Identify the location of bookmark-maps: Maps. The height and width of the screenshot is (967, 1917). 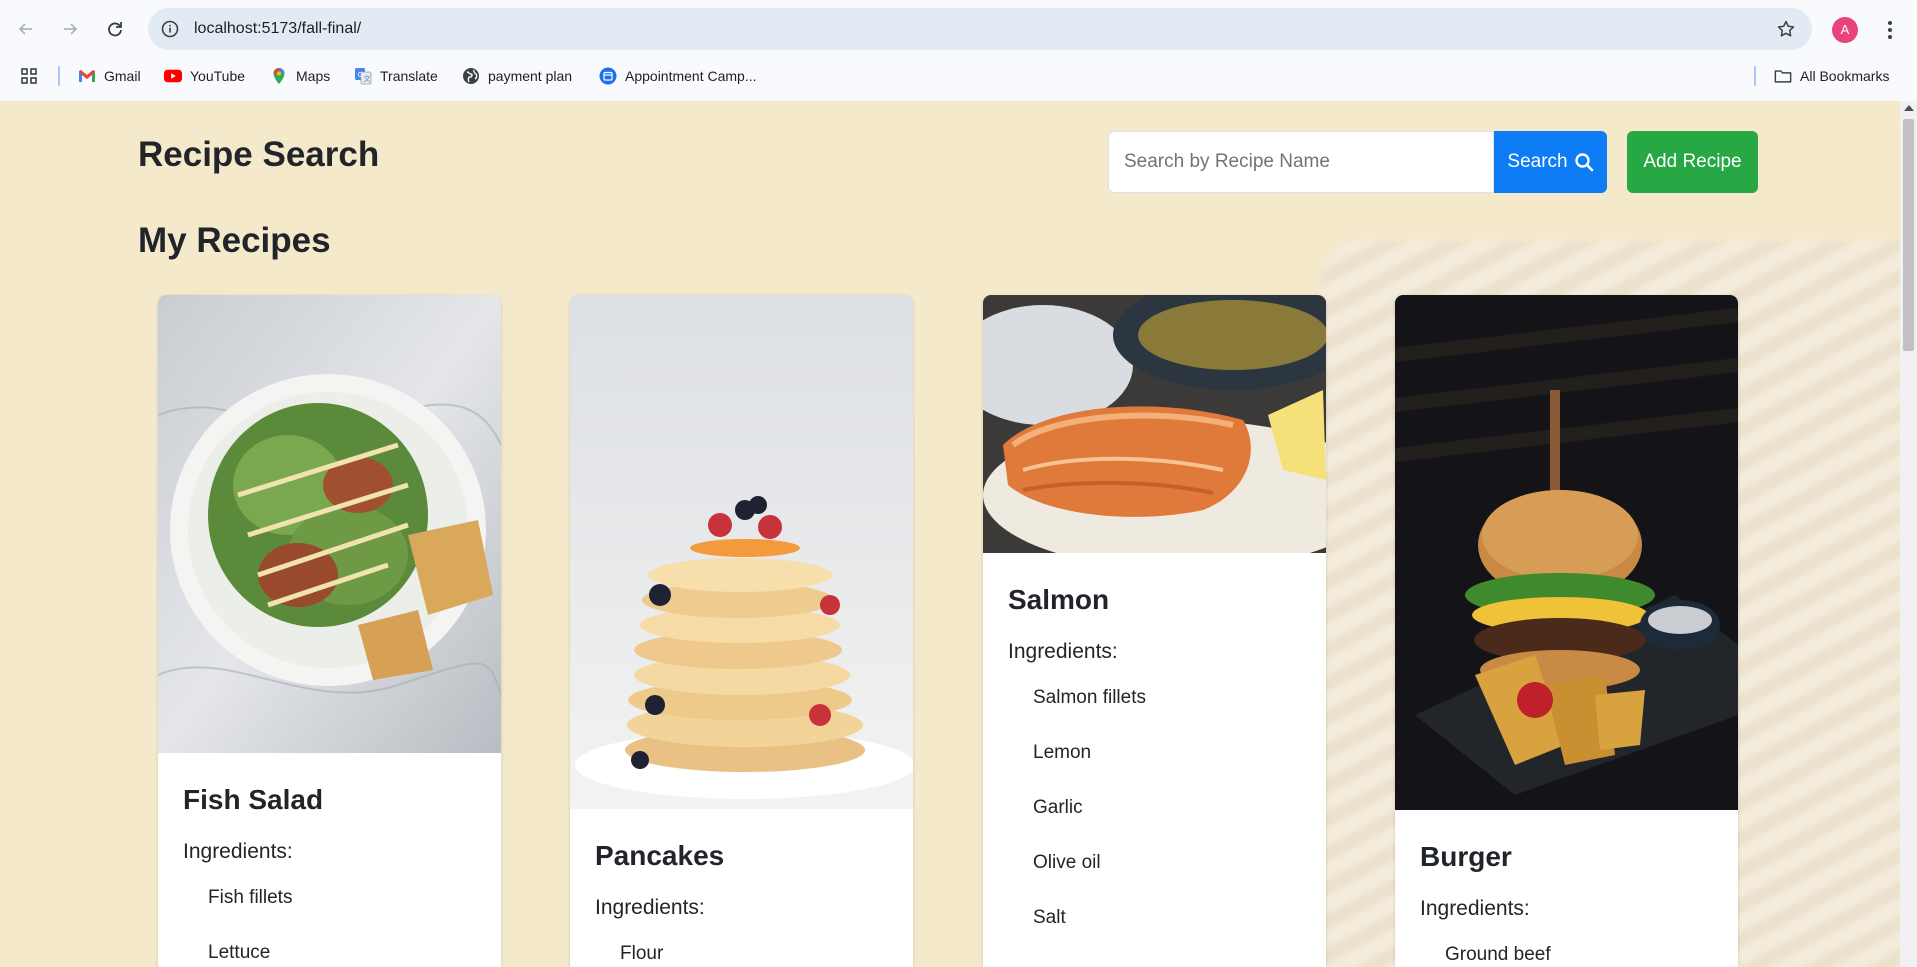
(300, 76).